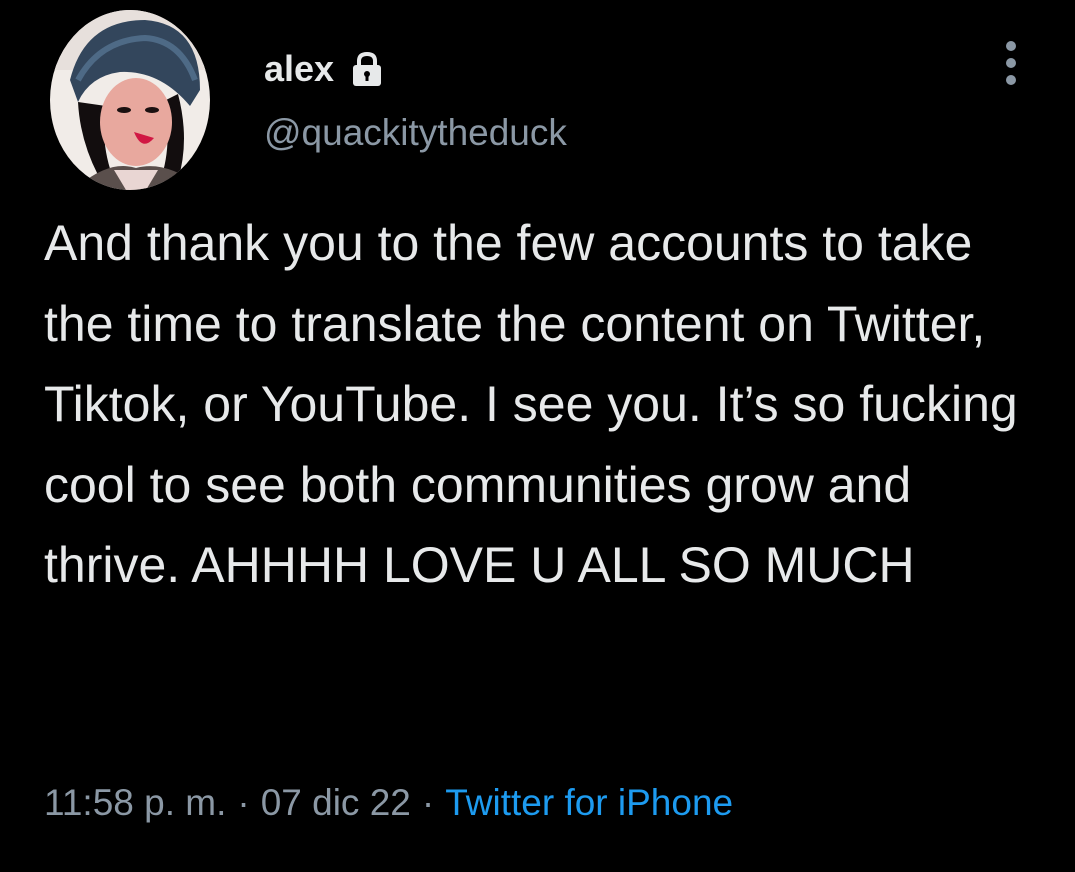  I want to click on author-handle: @quackitytheduck, so click(415, 133).